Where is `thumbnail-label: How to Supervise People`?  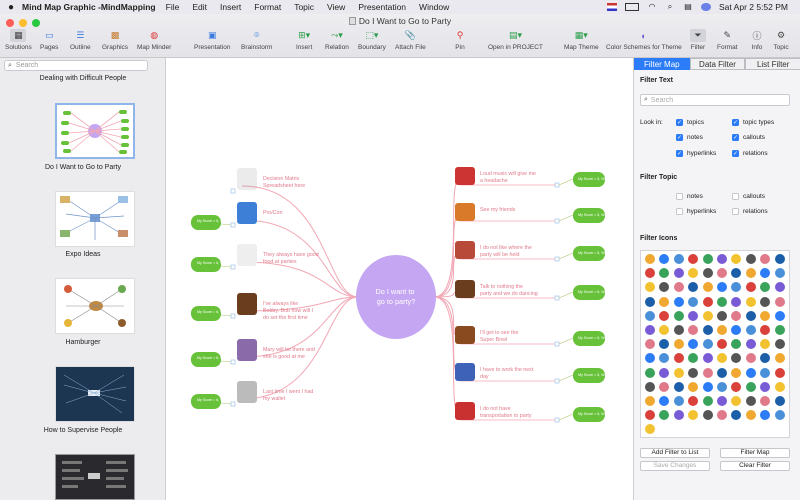
thumbnail-label: How to Supervise People is located at coordinates (83, 430).